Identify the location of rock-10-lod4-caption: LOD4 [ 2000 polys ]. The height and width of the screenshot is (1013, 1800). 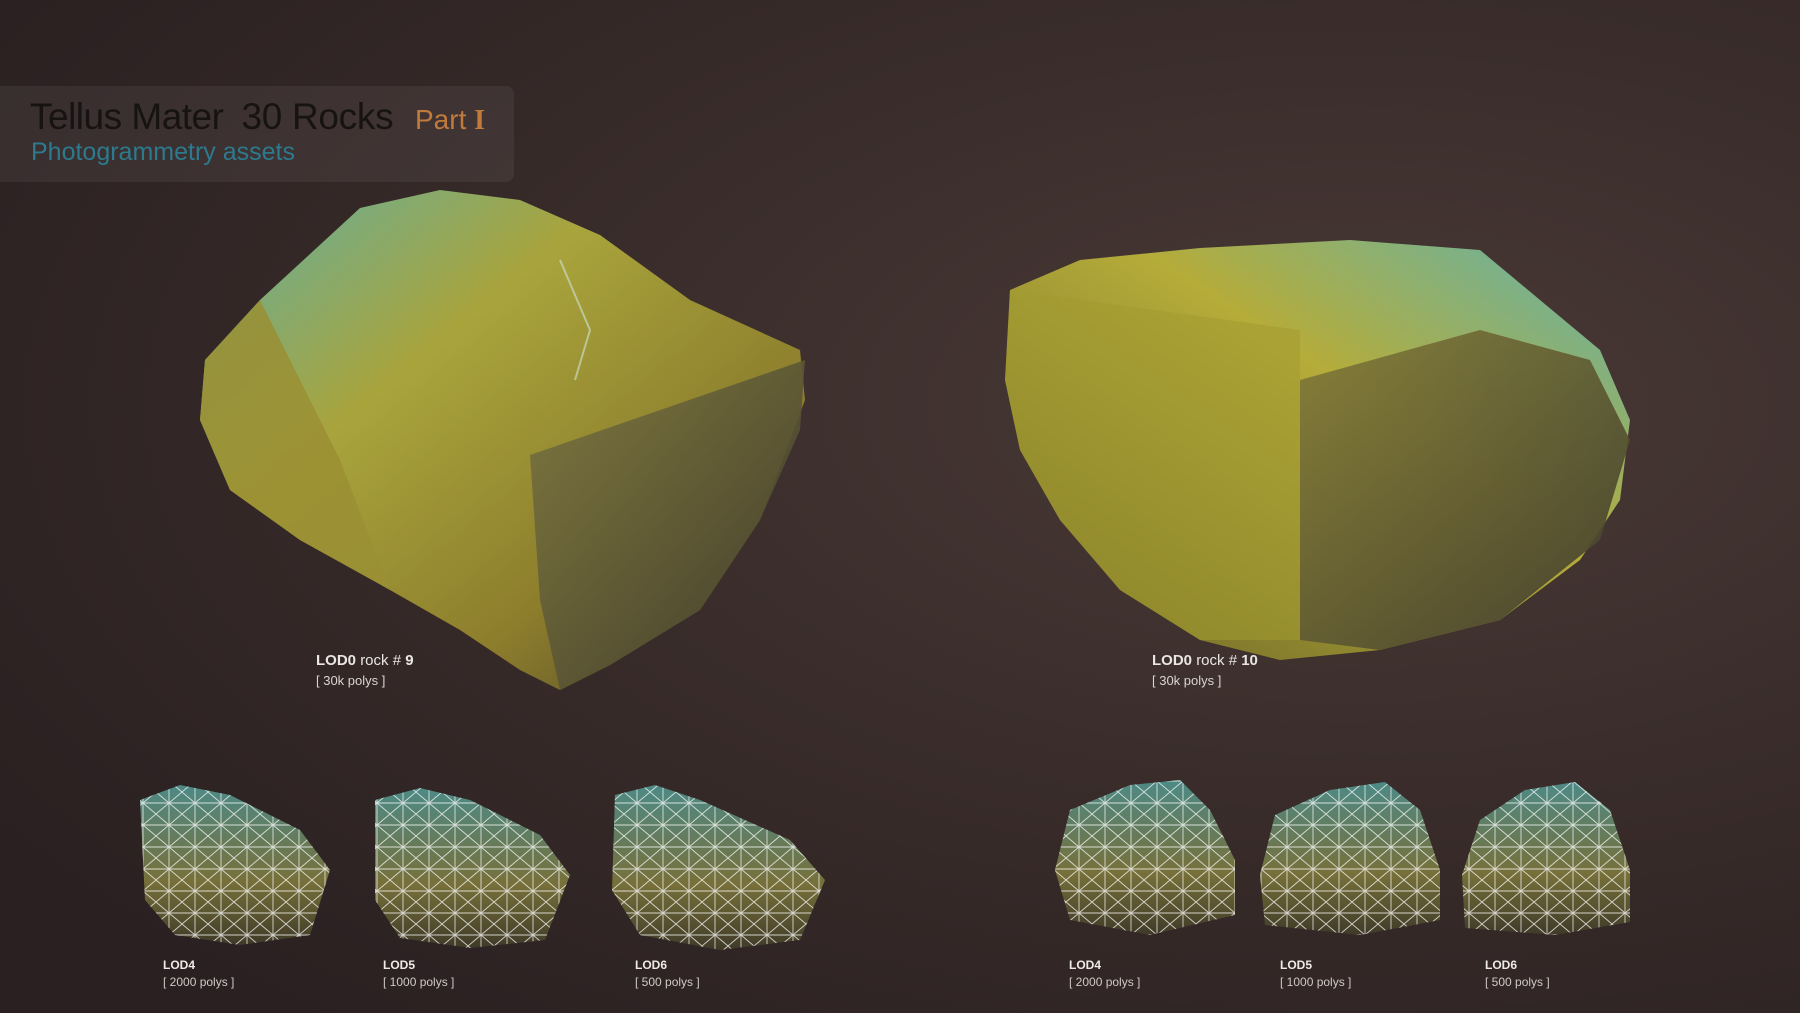
(1104, 973).